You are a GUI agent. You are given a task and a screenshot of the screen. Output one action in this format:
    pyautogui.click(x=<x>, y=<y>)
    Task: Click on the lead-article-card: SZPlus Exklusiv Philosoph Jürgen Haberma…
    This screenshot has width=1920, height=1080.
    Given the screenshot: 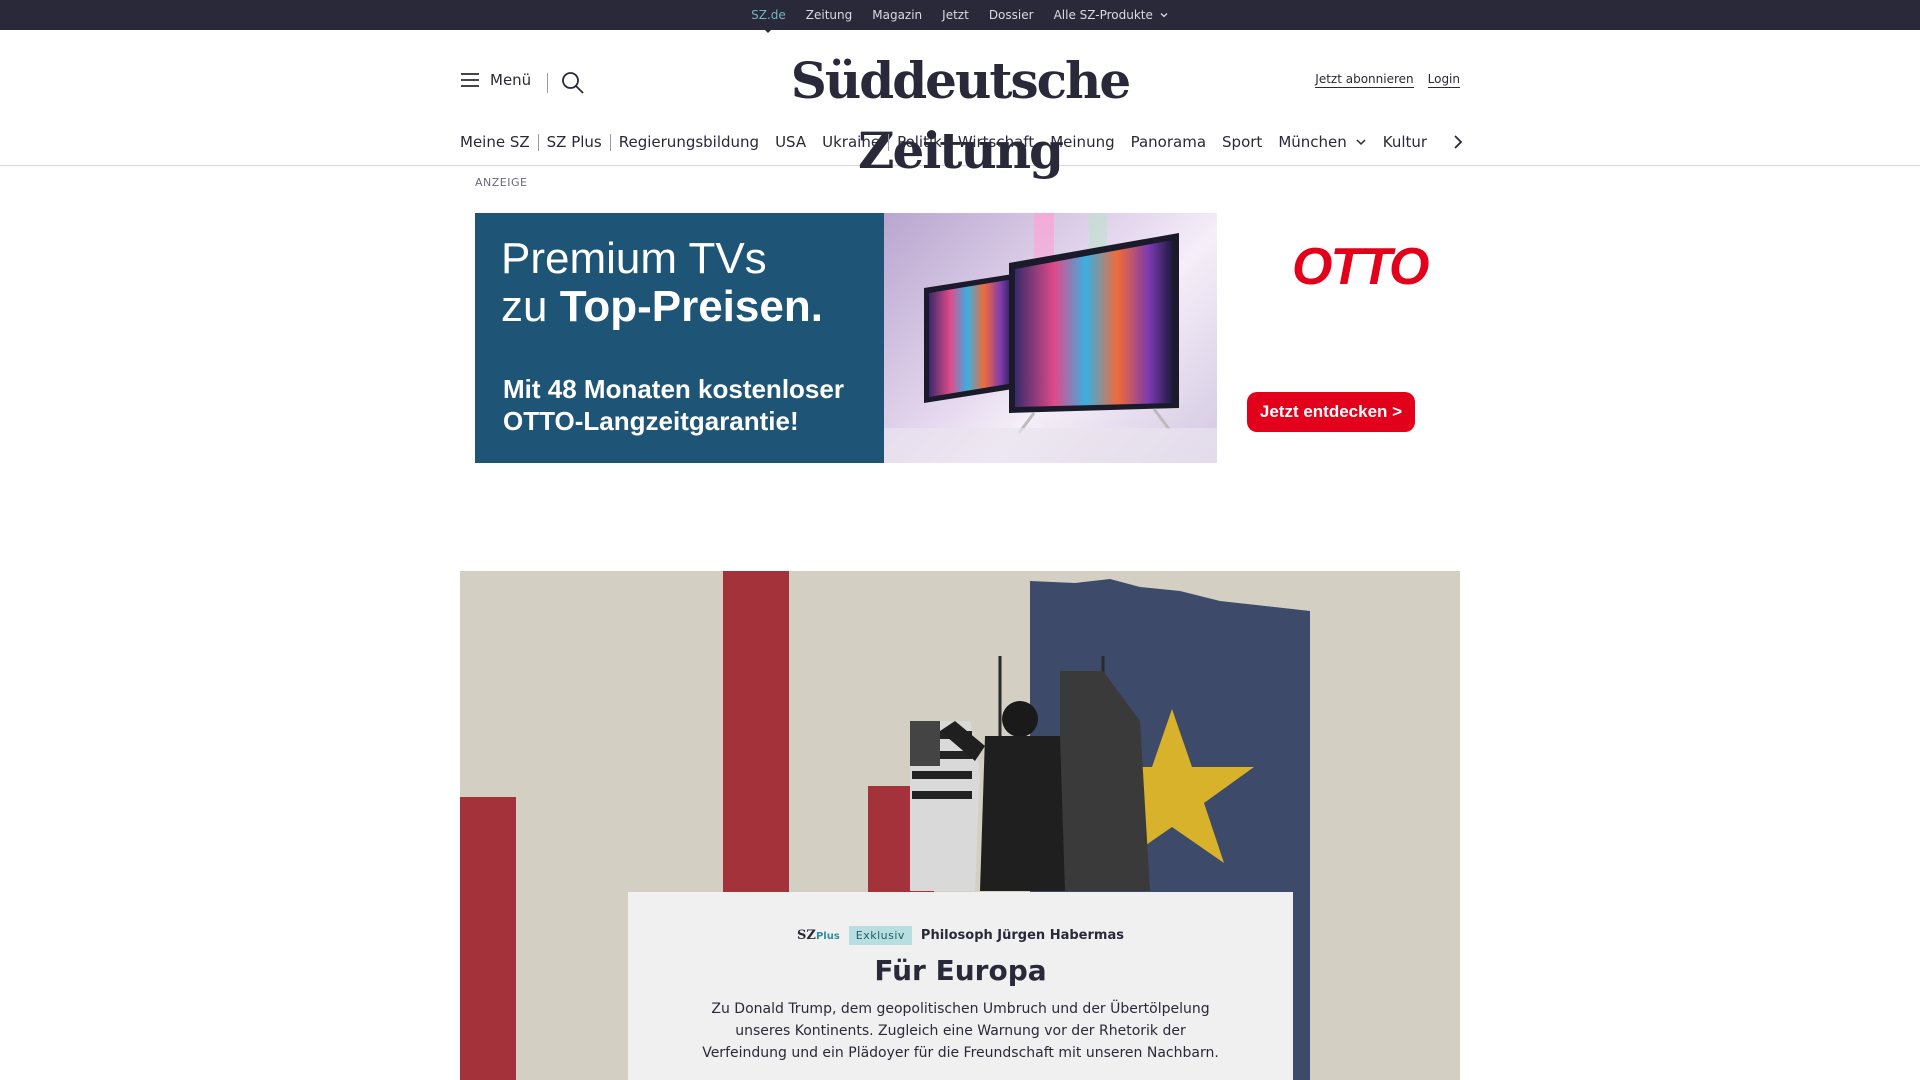 What is the action you would take?
    pyautogui.click(x=960, y=986)
    